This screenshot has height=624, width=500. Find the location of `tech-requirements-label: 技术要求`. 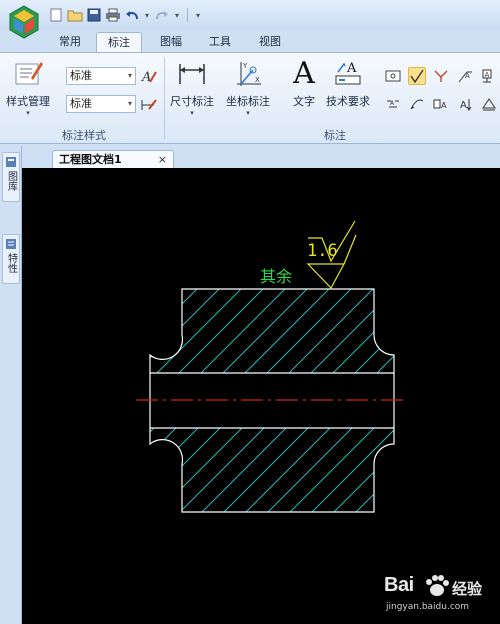

tech-requirements-label: 技术要求 is located at coordinates (348, 101).